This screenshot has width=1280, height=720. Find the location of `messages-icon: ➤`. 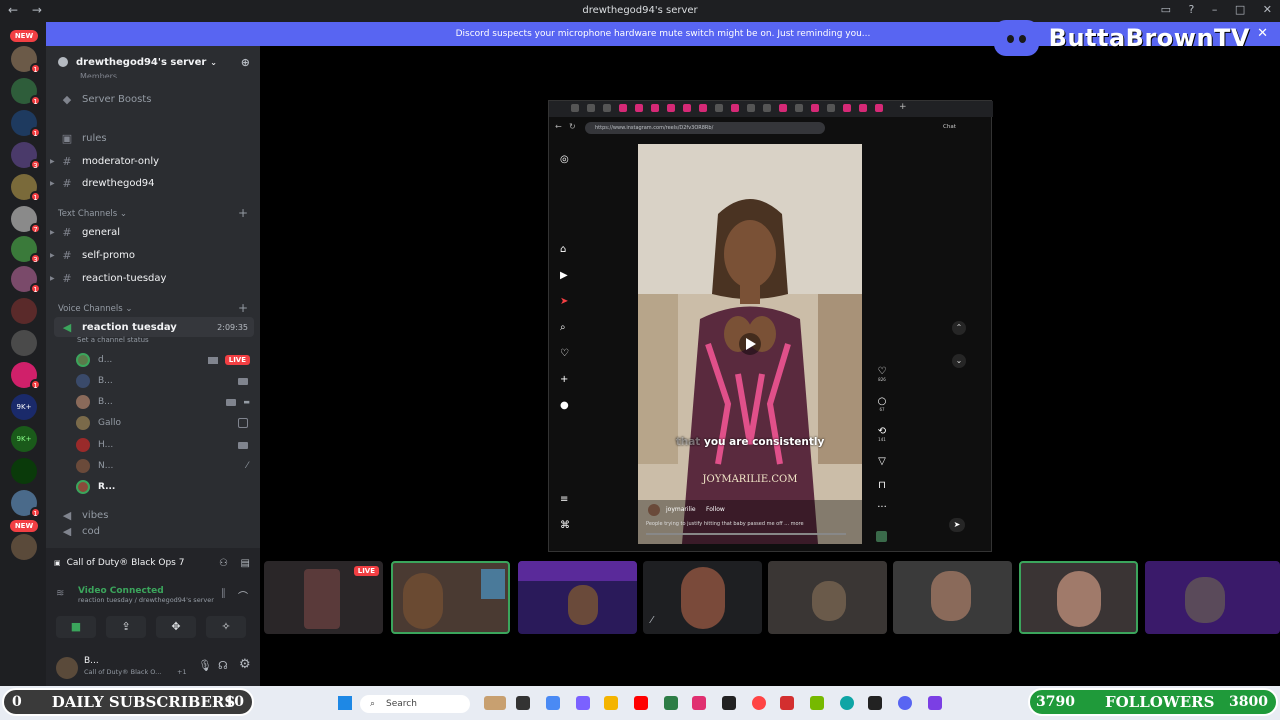

messages-icon: ➤ is located at coordinates (564, 301).